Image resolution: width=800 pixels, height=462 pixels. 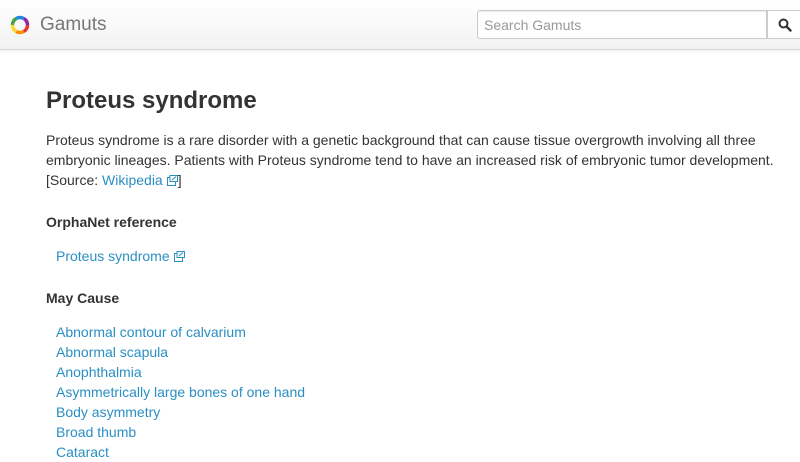 What do you see at coordinates (180, 392) in the screenshot?
I see `may-cause-link: Asymmetrically large bones of one hand` at bounding box center [180, 392].